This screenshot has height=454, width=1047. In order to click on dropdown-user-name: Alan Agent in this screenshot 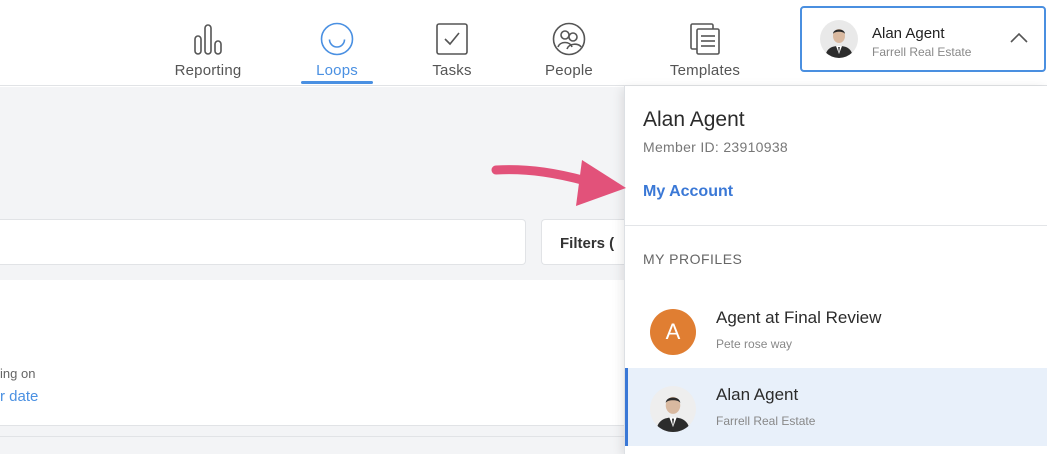, I will do `click(694, 119)`.